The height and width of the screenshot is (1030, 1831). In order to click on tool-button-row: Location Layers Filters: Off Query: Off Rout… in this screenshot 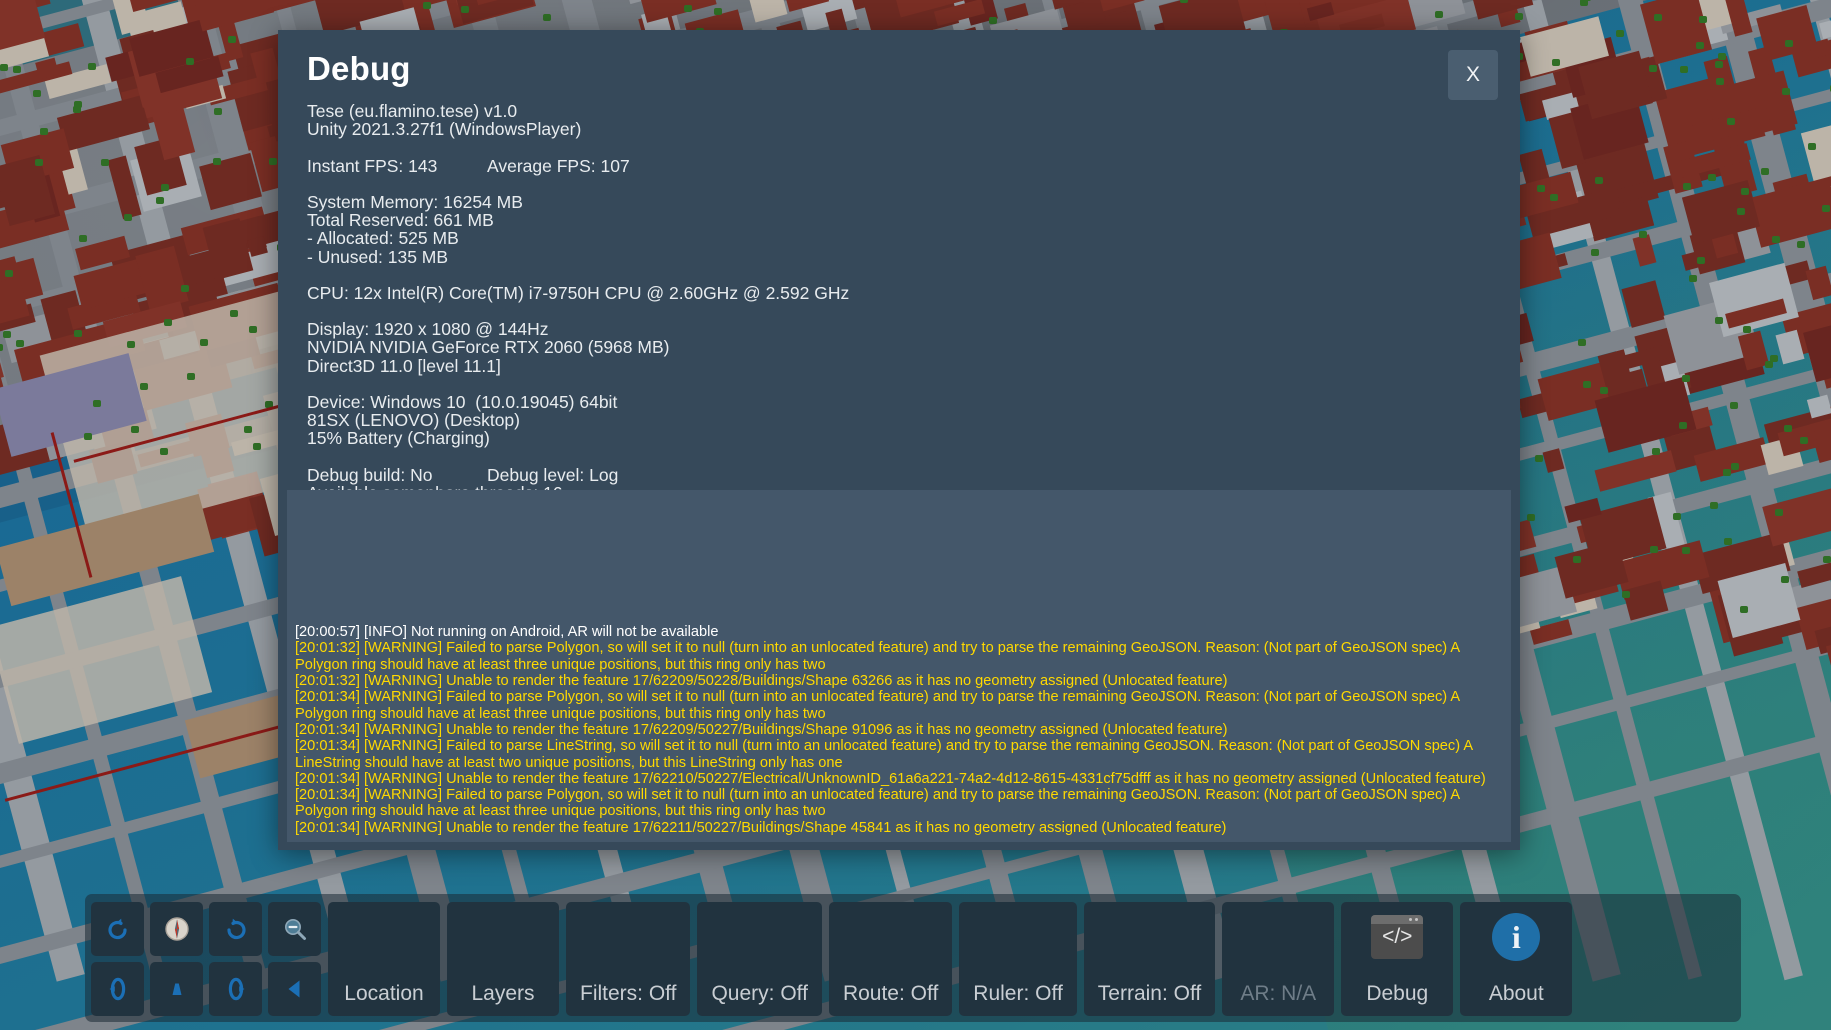, I will do `click(950, 959)`.